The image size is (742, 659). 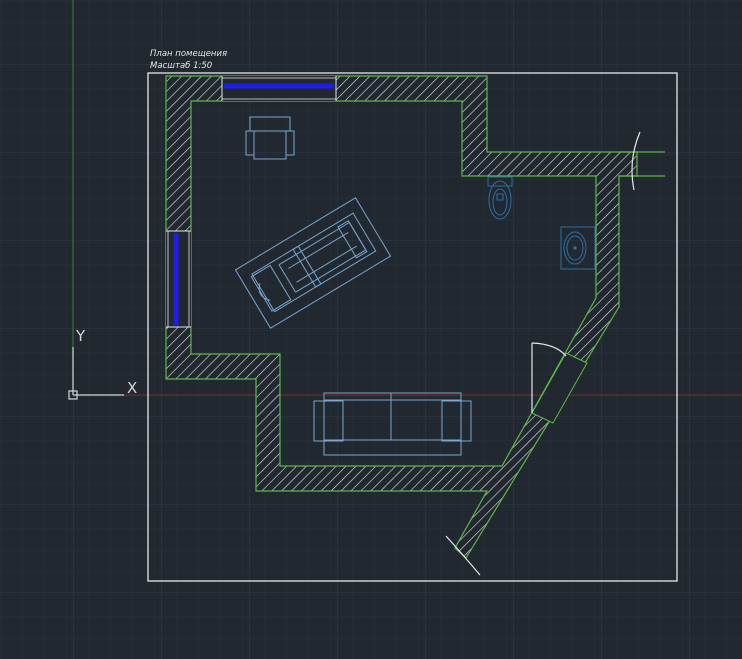 What do you see at coordinates (279, 88) in the screenshot?
I see `window-top` at bounding box center [279, 88].